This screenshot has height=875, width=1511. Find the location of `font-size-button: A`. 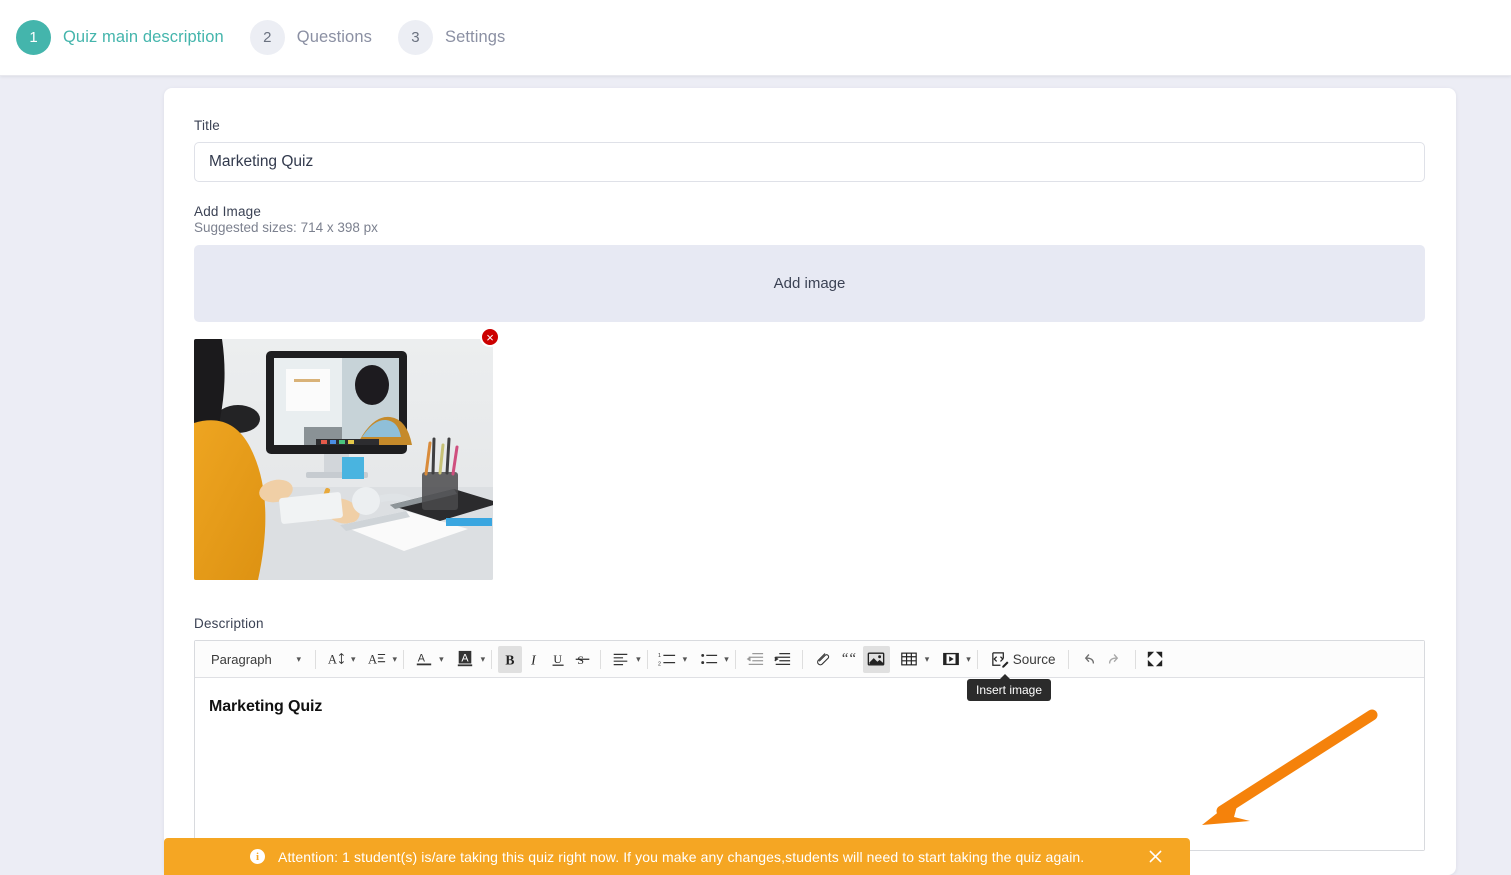

font-size-button: A is located at coordinates (335, 659).